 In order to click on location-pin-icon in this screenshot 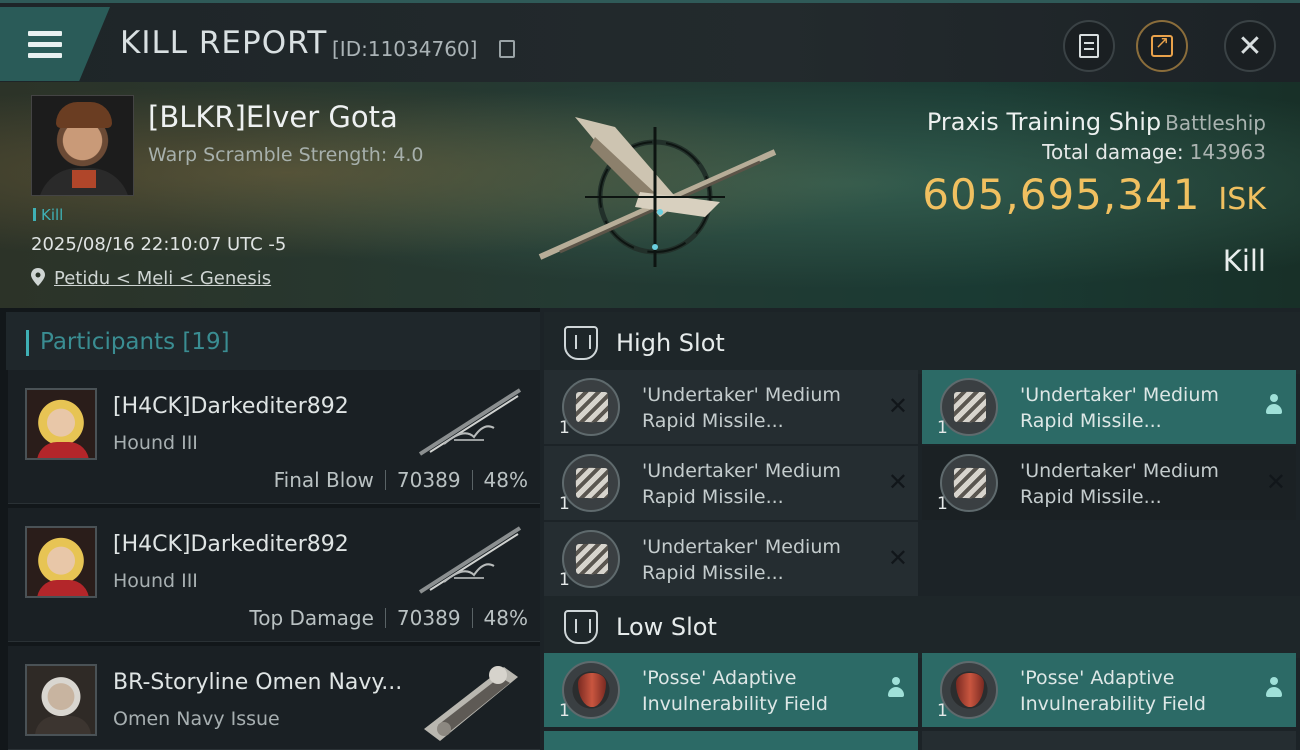, I will do `click(38, 277)`.